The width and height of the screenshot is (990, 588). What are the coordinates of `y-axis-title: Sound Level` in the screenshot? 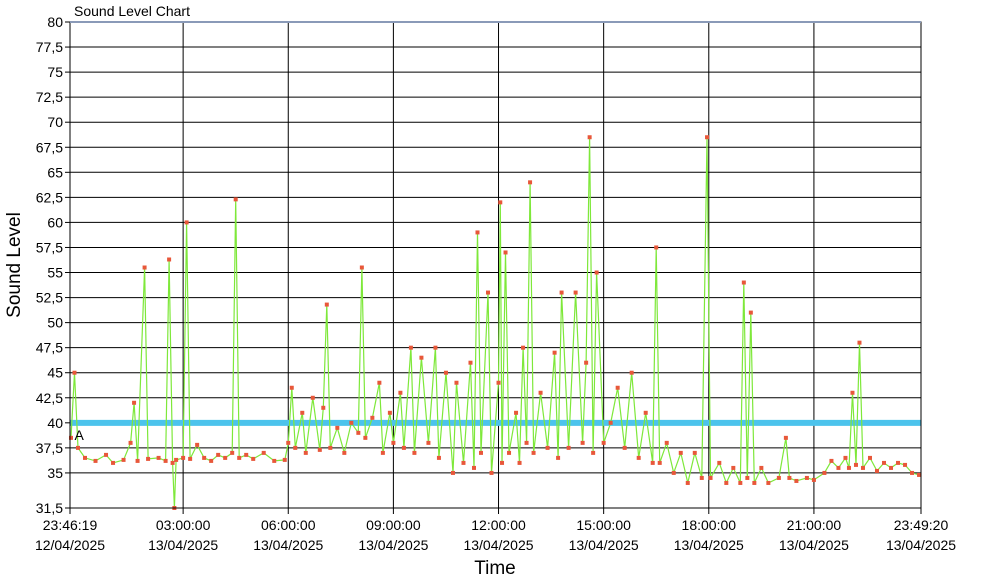 It's located at (14, 265).